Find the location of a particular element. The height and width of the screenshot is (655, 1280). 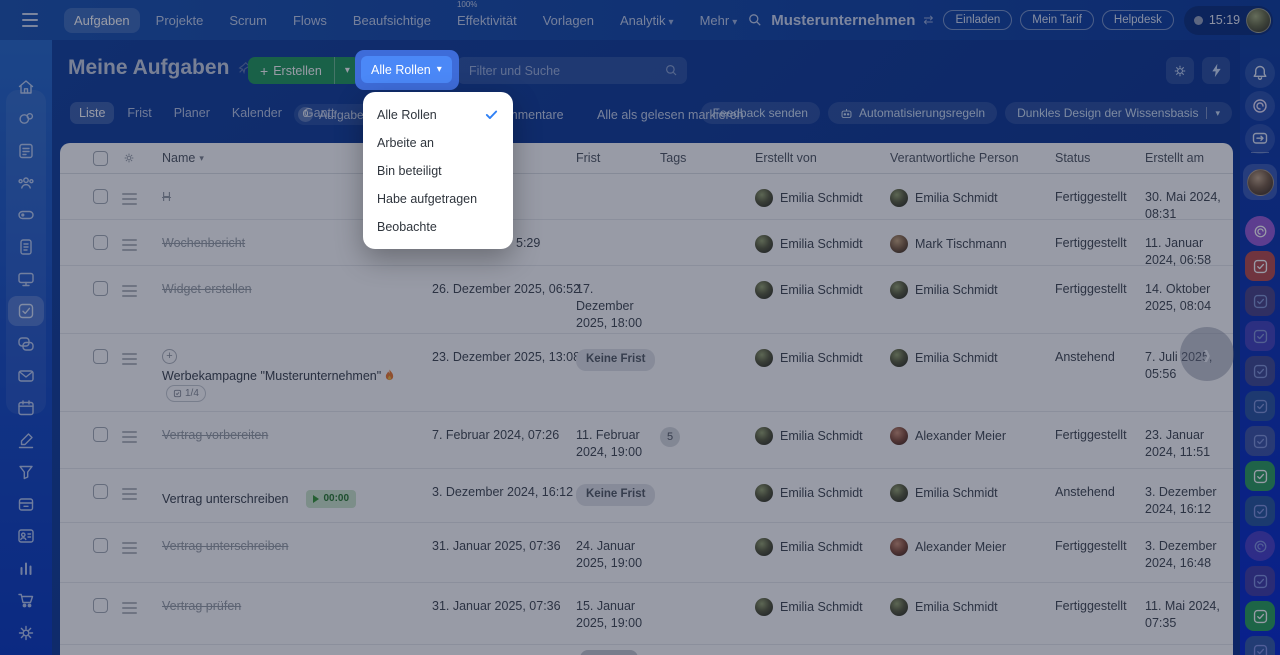

dropdown-item-bin-beteiligt: Bin beteiligt is located at coordinates (438, 171).